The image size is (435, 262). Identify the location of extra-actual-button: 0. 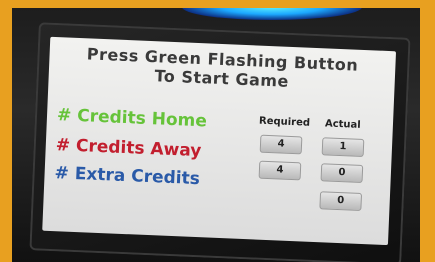
(341, 201).